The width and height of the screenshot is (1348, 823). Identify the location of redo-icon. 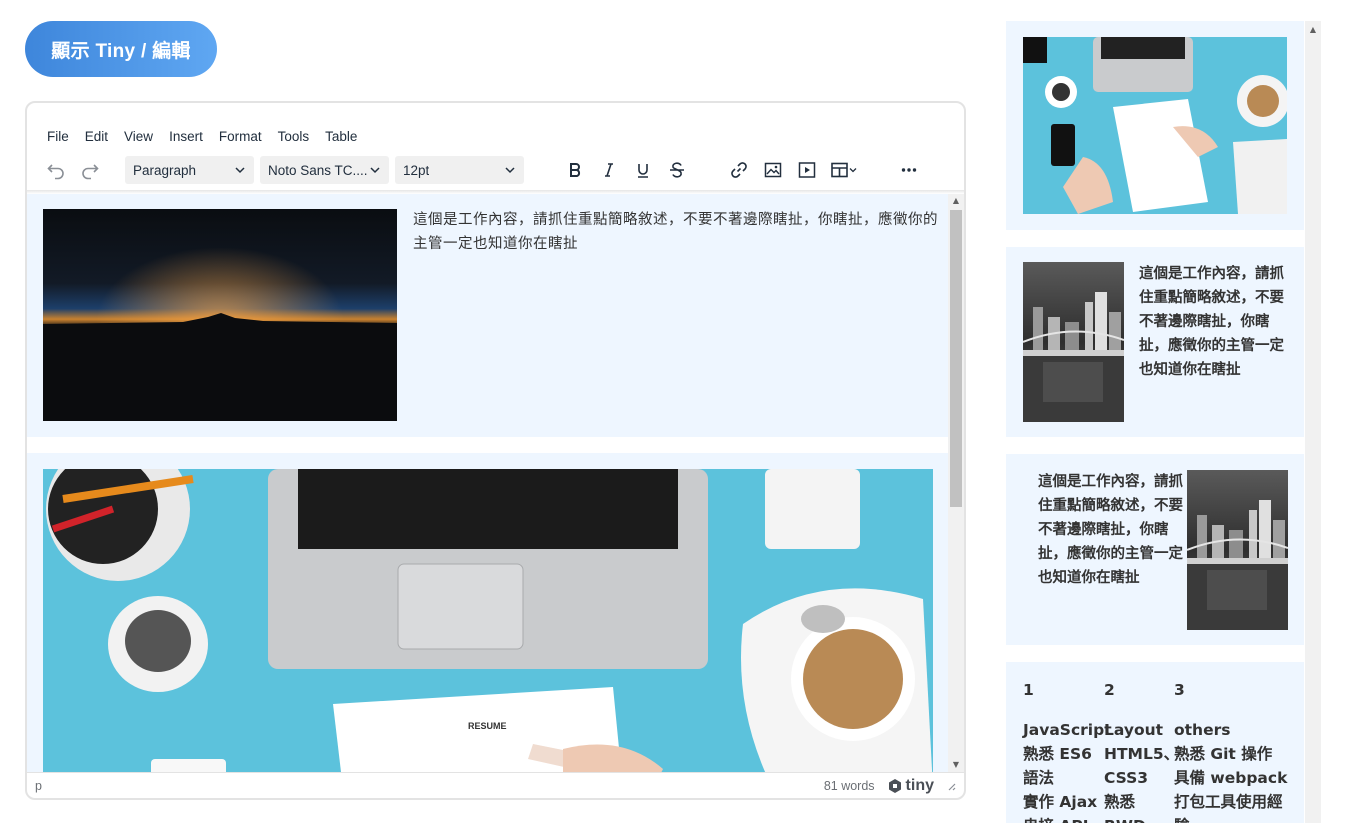
(90, 172).